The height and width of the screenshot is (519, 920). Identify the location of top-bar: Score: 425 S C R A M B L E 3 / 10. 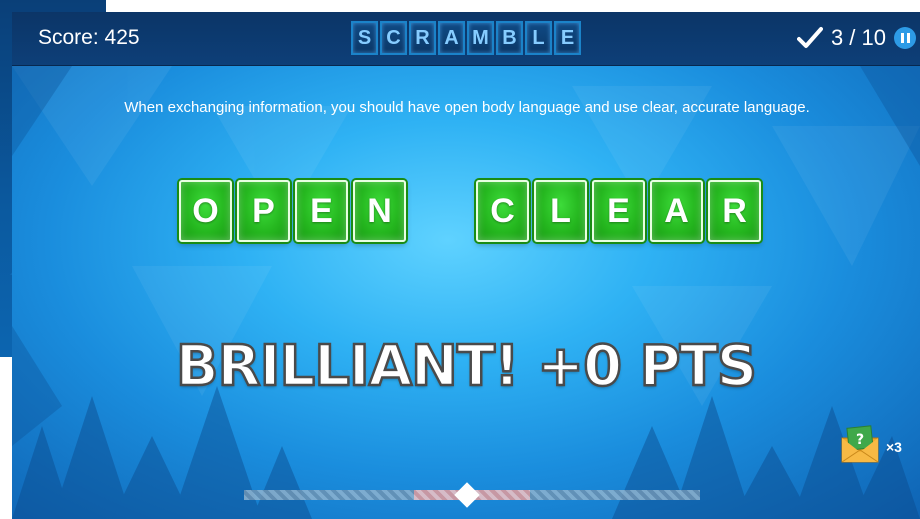
(466, 39).